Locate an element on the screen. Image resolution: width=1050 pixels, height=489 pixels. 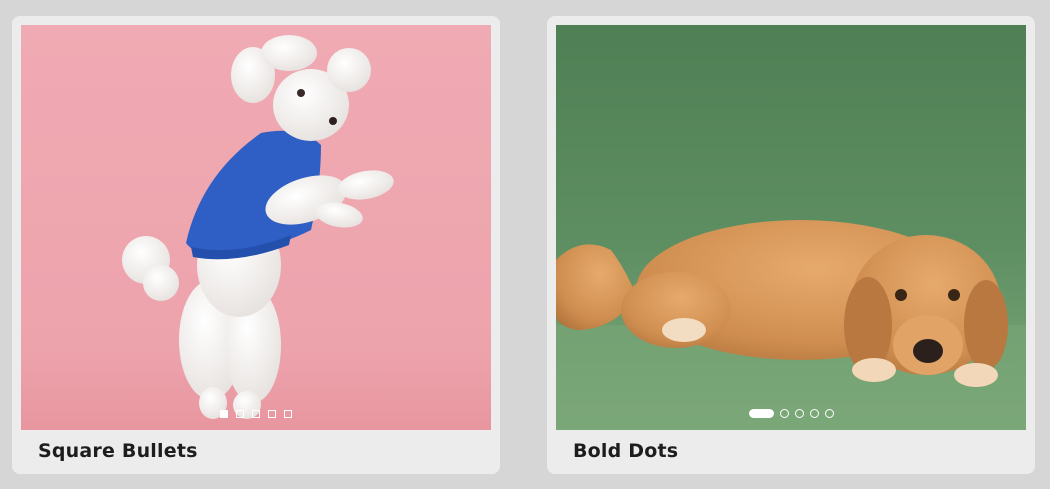
card-title: Square Bullets is located at coordinates (118, 451).